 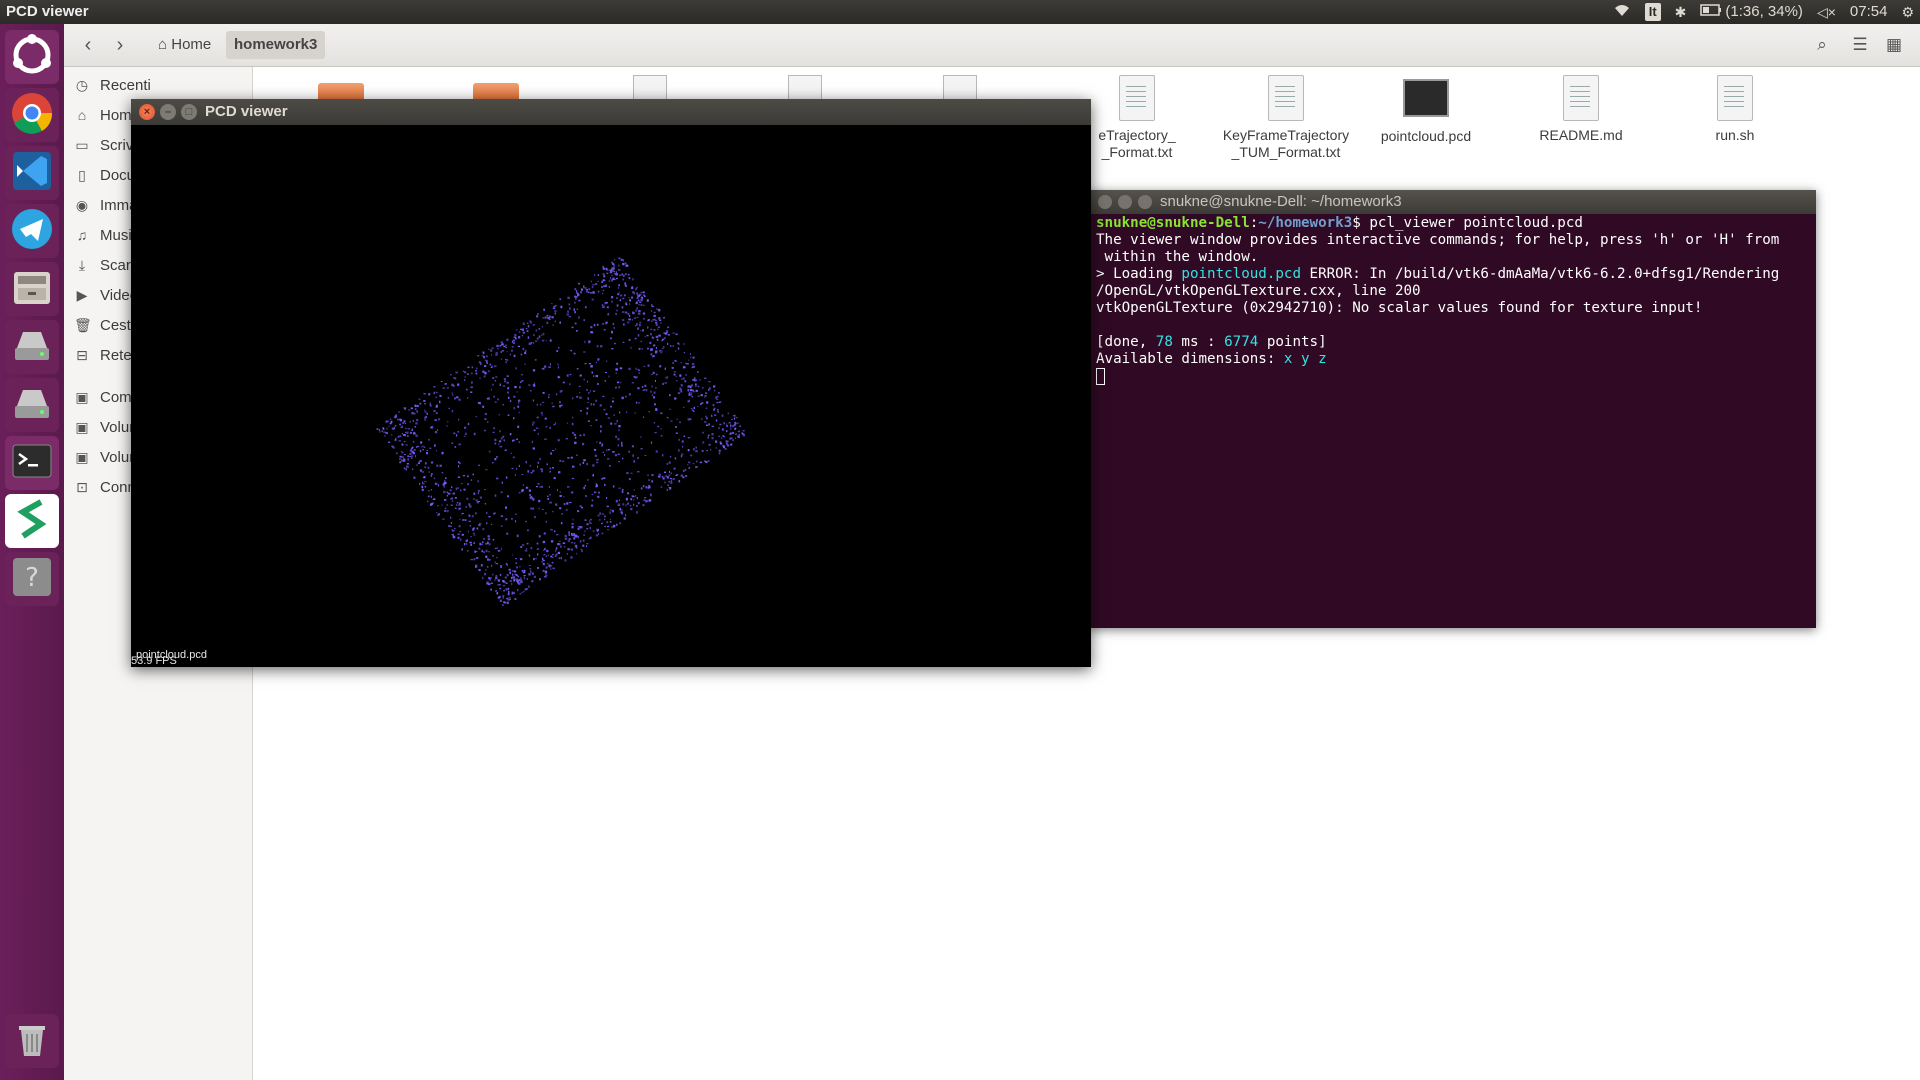 I want to click on search-button: ⌕, so click(x=1822, y=45).